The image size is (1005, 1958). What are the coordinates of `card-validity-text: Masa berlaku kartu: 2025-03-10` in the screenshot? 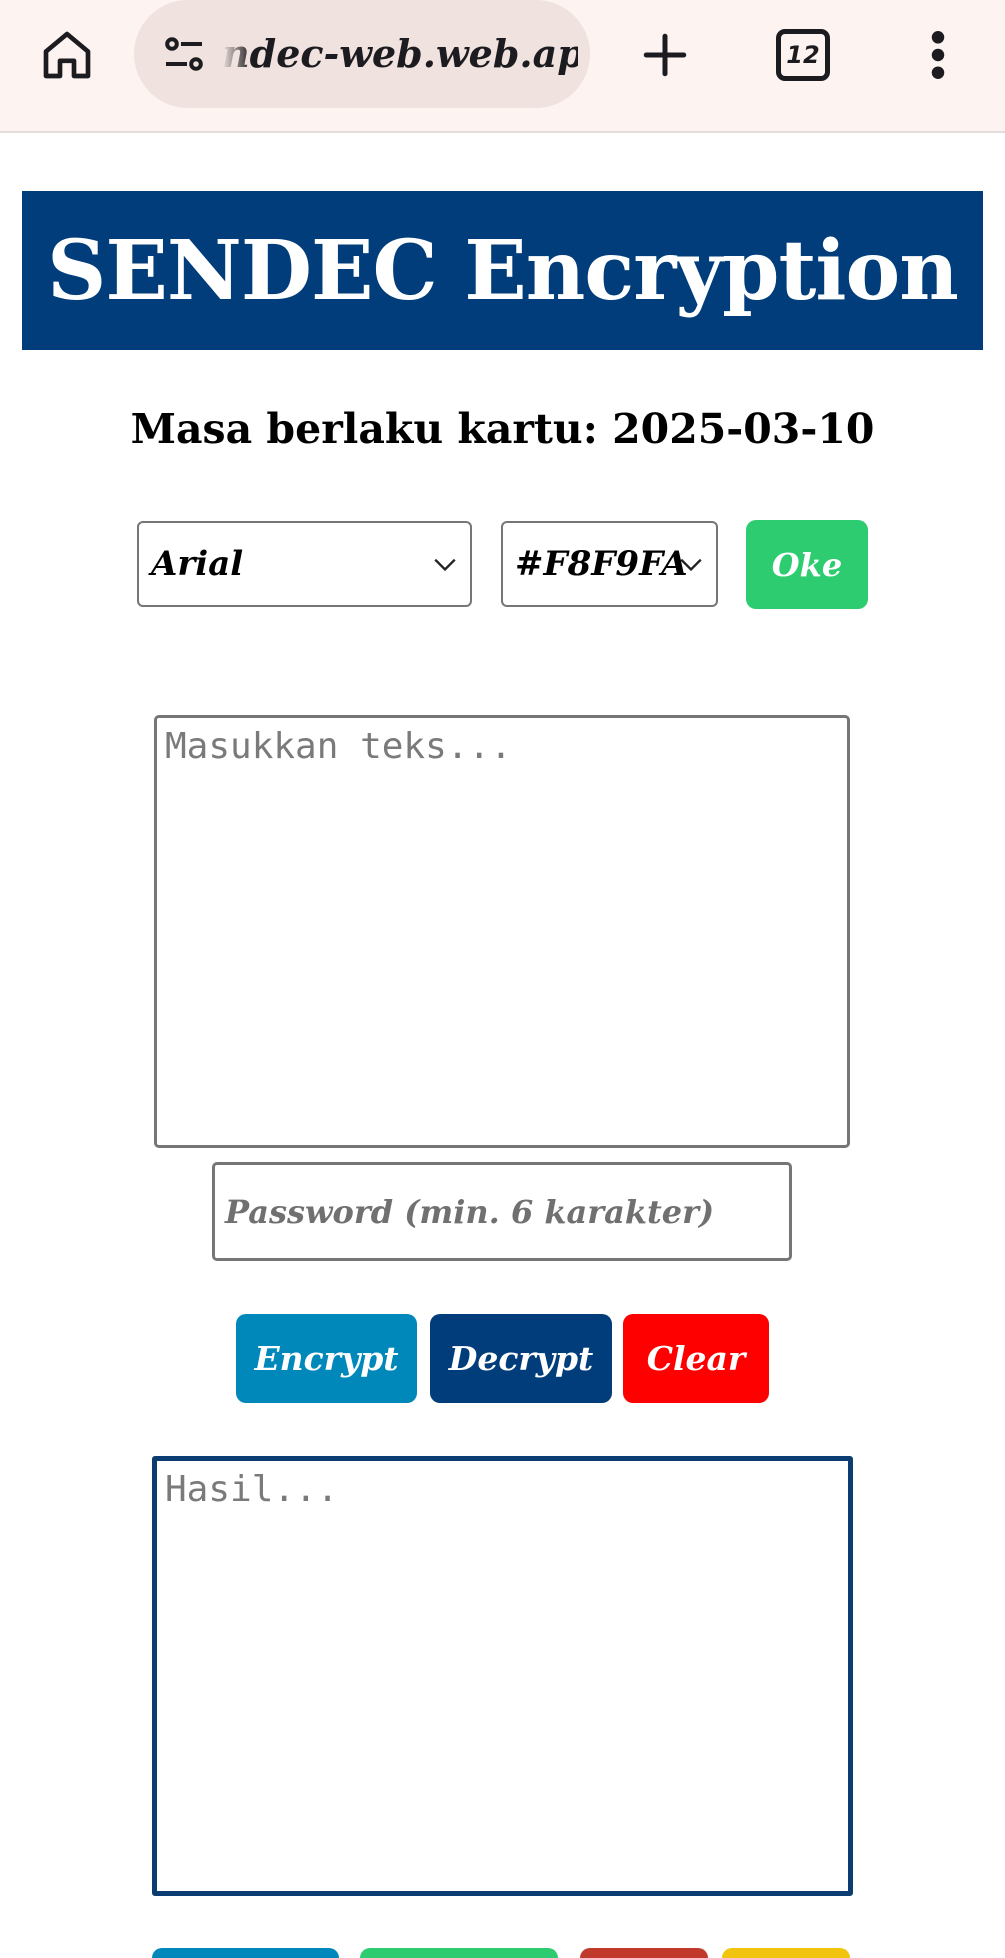 It's located at (502, 429).